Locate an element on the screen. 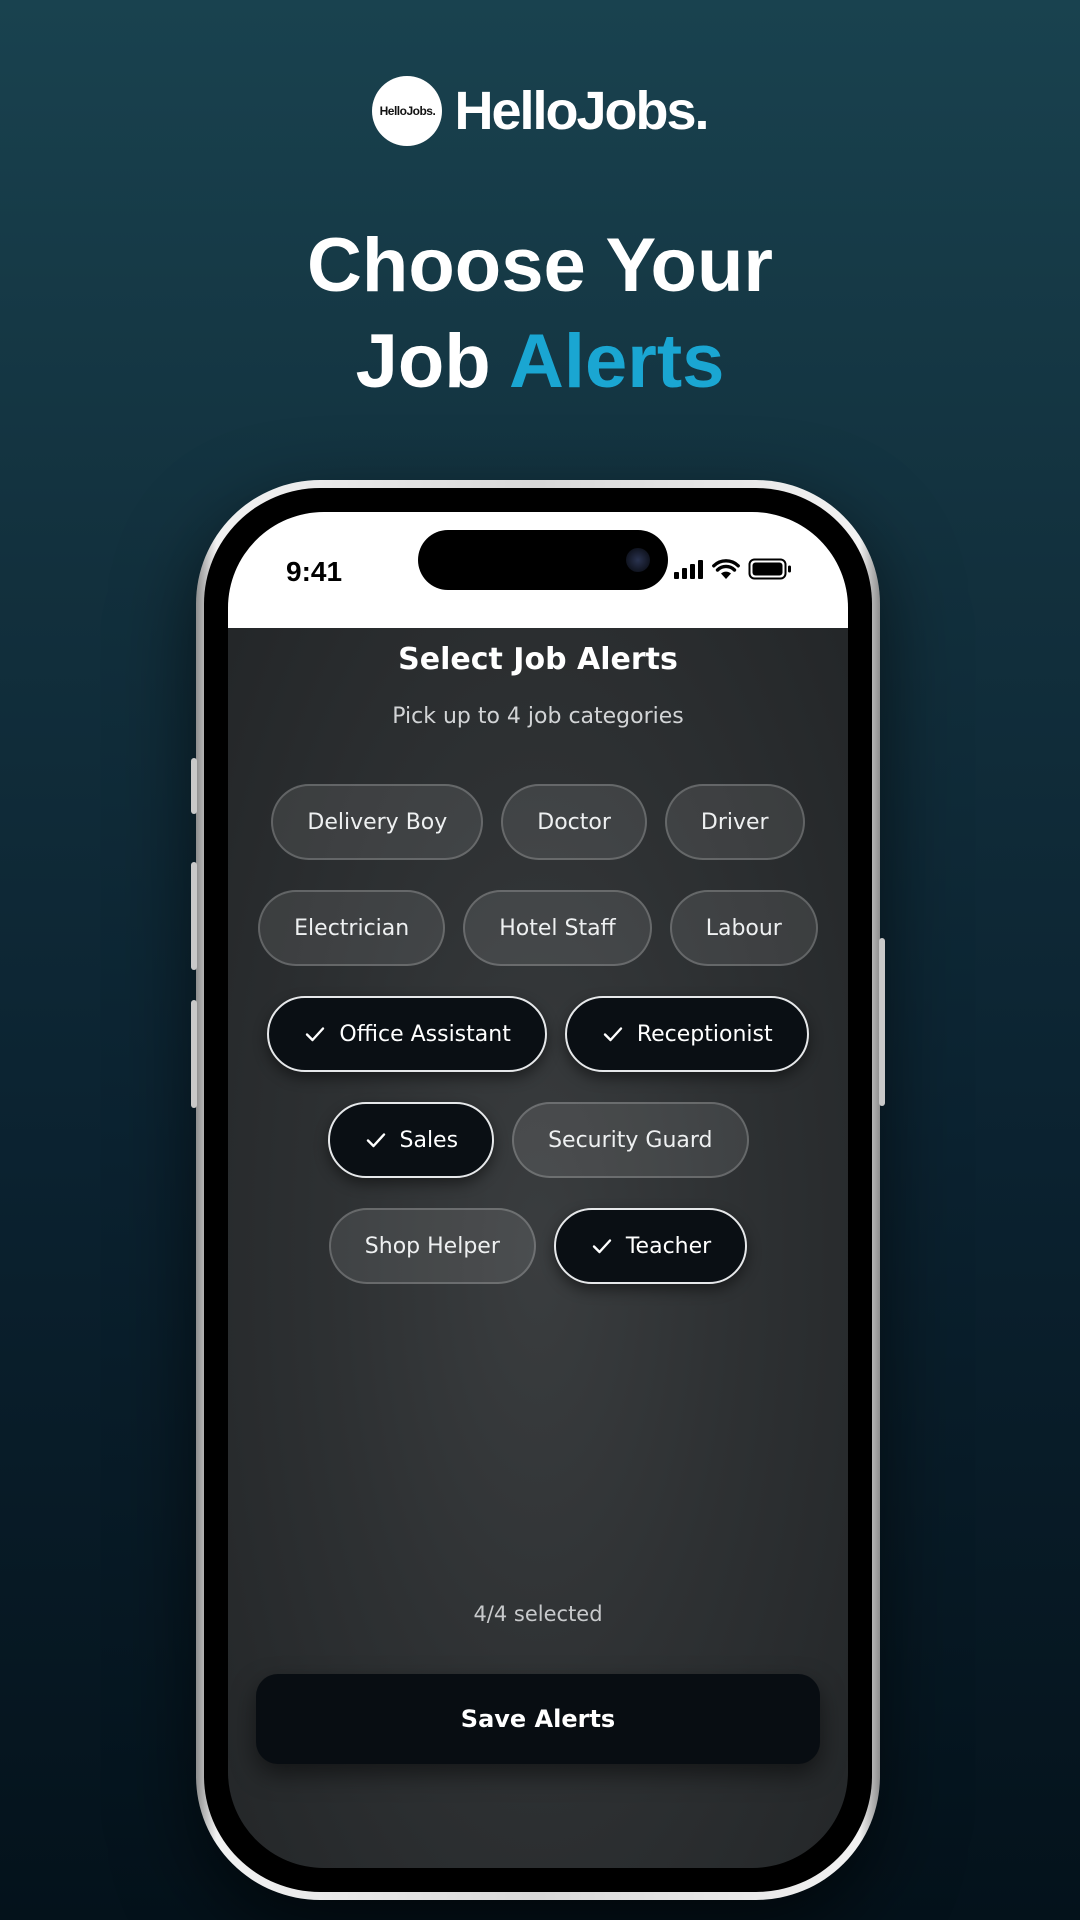 The height and width of the screenshot is (1920, 1080). chip-teacher: Teacher is located at coordinates (650, 1246).